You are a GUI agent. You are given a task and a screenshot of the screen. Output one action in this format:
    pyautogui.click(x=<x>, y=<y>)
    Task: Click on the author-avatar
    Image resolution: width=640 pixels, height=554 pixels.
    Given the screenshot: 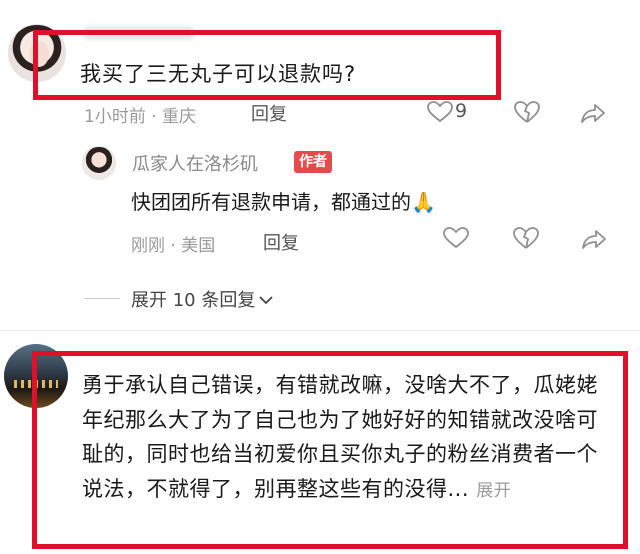 What is the action you would take?
    pyautogui.click(x=99, y=163)
    